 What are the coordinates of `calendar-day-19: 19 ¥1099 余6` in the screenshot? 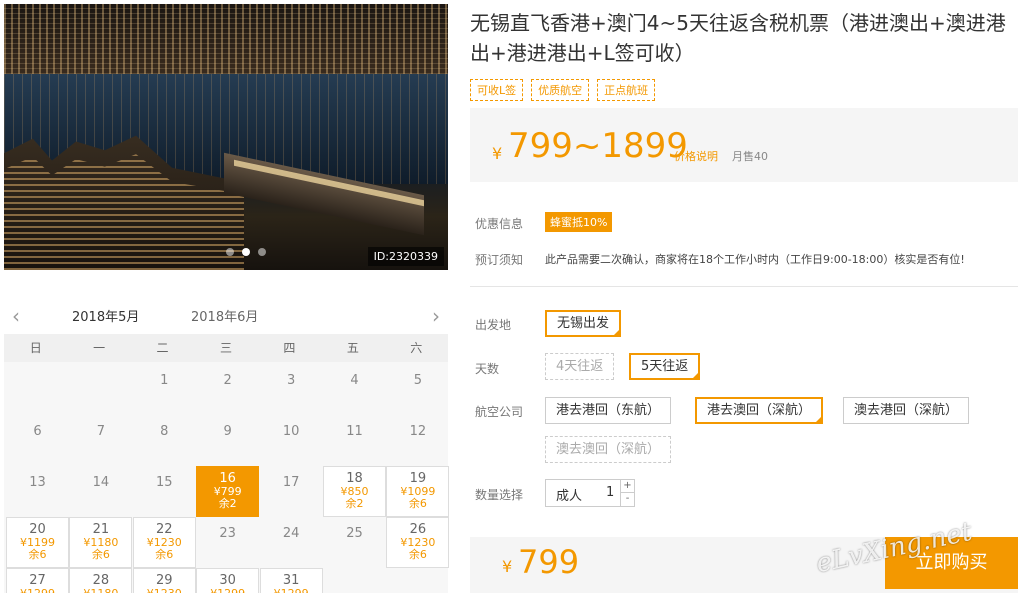 It's located at (418, 491).